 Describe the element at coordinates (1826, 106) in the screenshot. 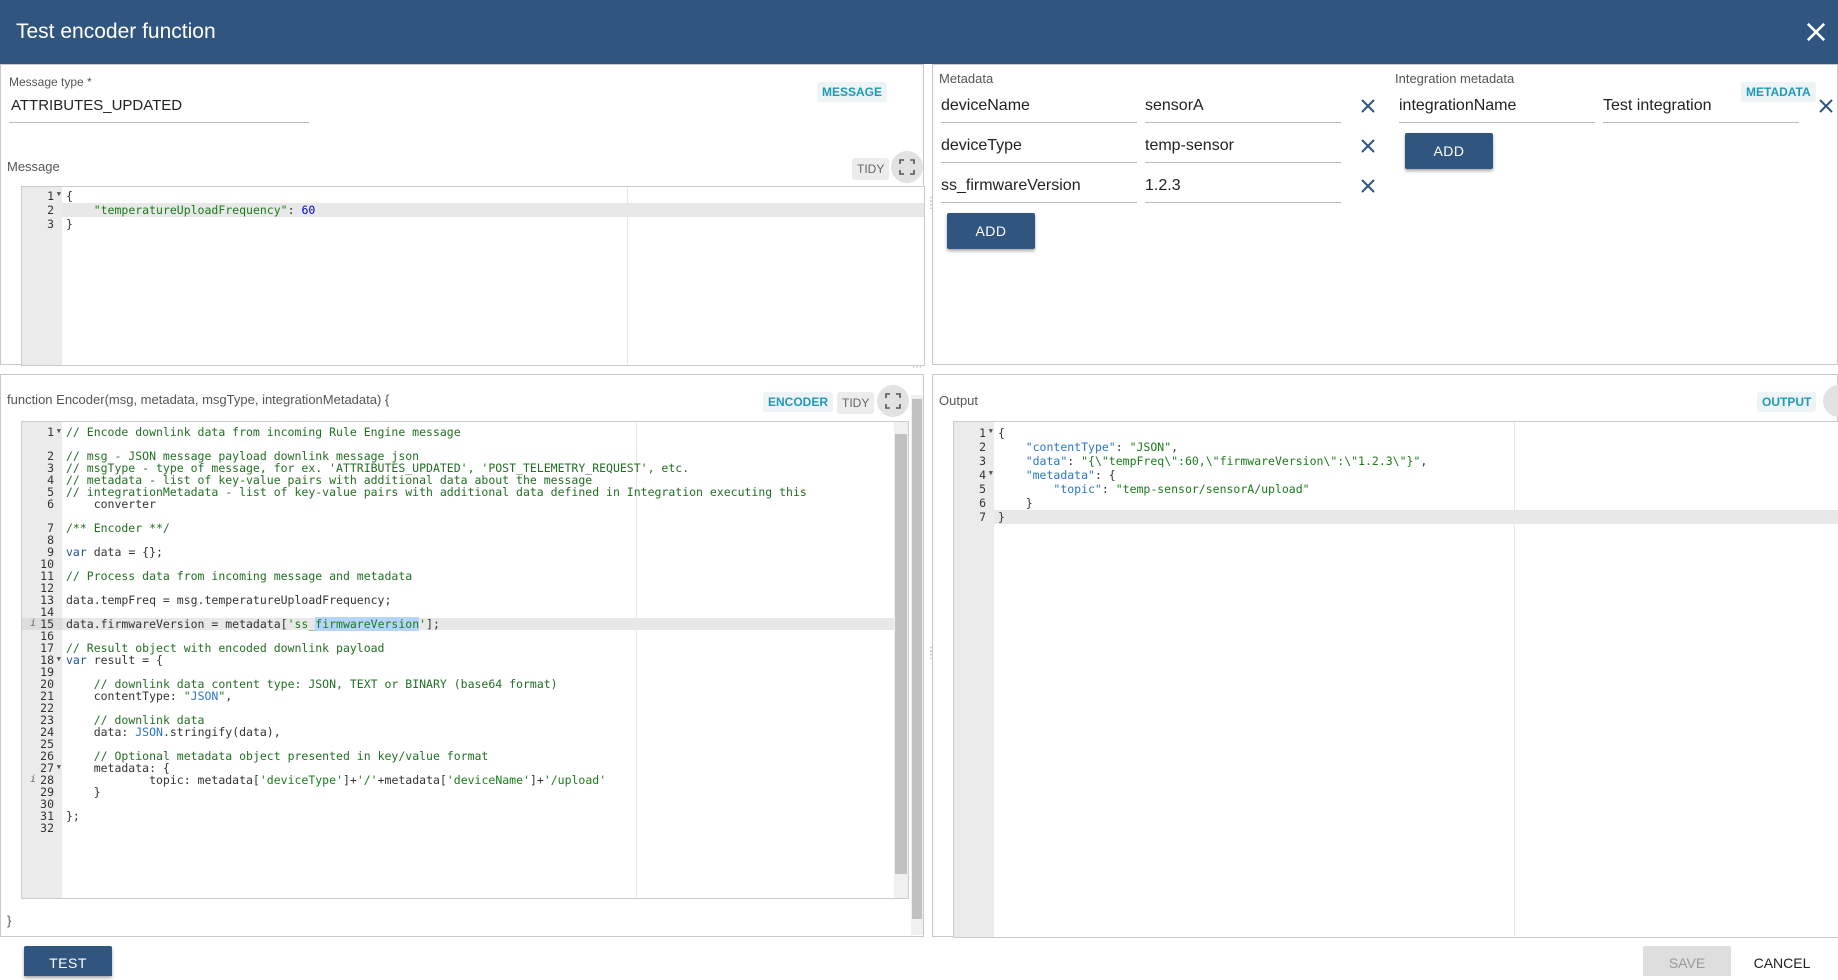

I see `remove-integration-metadata-icon` at that location.